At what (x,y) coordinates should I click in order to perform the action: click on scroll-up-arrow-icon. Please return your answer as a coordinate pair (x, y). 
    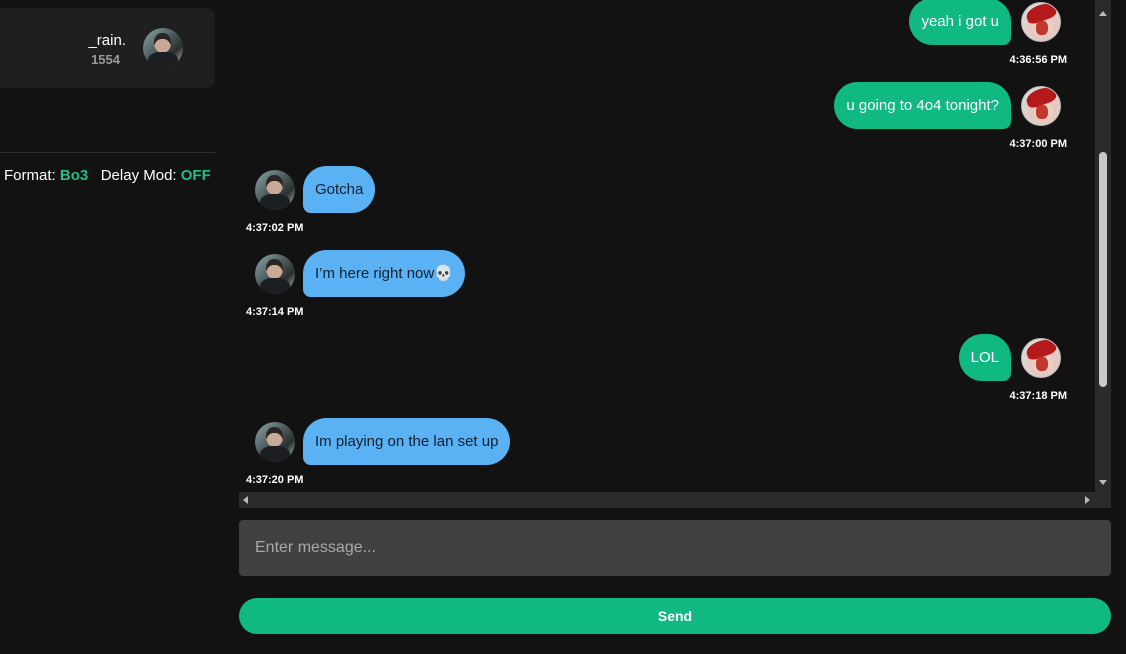
    Looking at the image, I should click on (1103, 13).